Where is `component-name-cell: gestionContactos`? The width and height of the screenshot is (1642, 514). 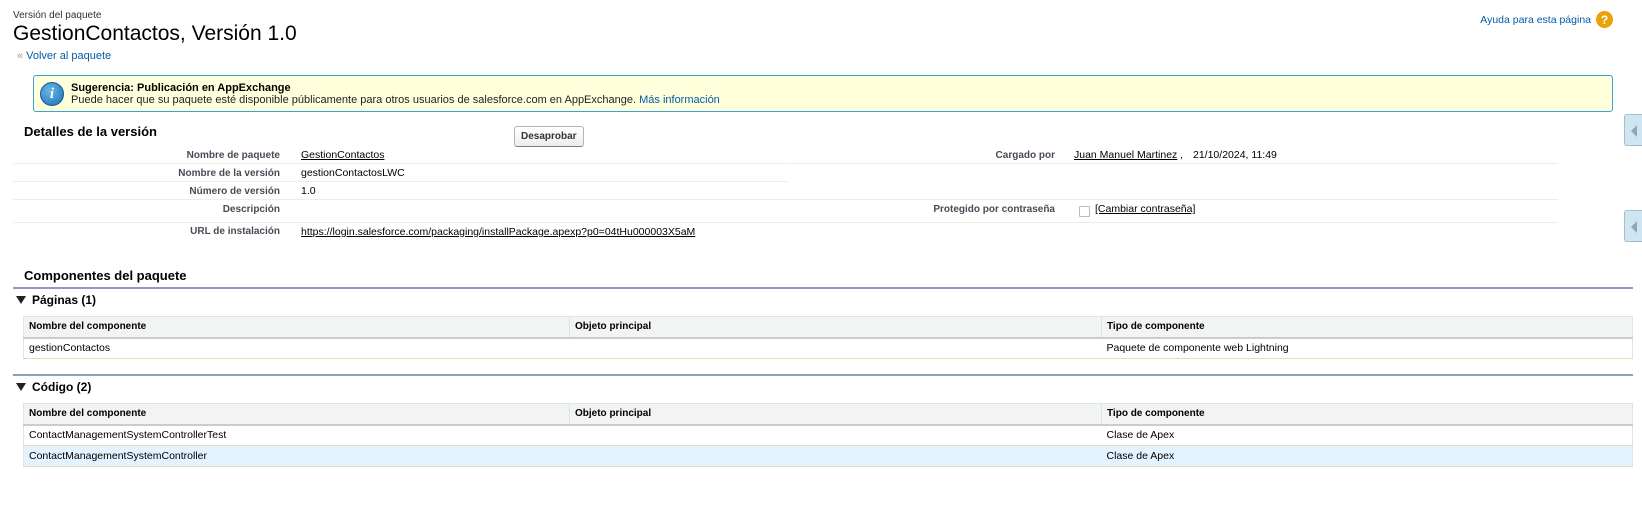
component-name-cell: gestionContactos is located at coordinates (296, 348).